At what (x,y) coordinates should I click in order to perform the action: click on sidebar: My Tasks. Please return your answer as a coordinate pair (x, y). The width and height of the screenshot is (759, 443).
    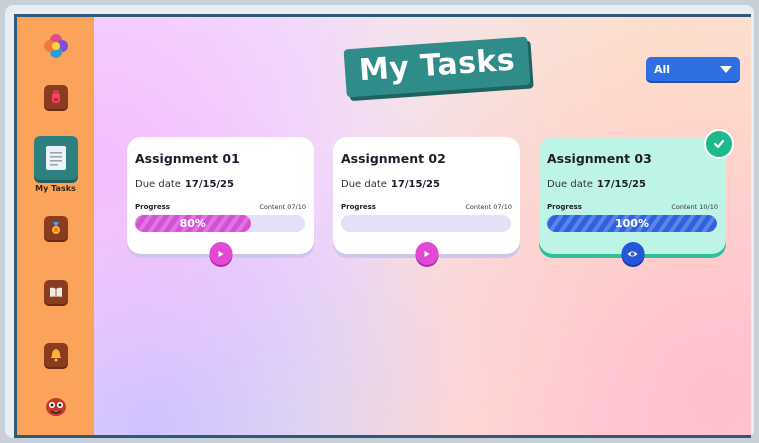
    Looking at the image, I should click on (55, 226).